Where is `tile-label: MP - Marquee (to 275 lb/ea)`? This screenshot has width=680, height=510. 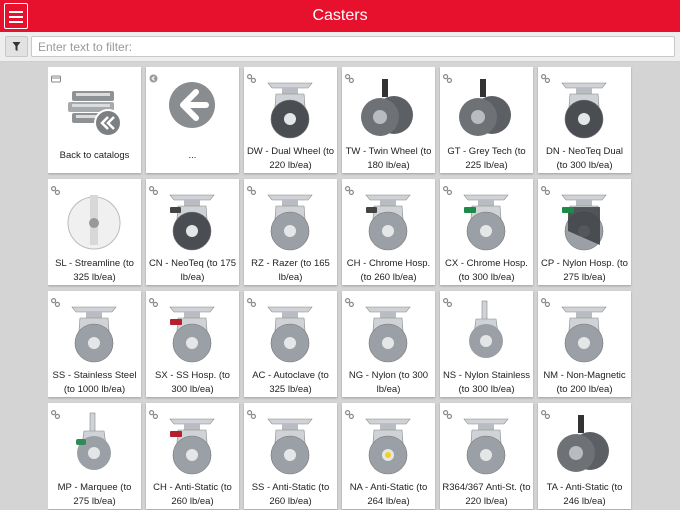 tile-label: MP - Marquee (to 275 lb/ea) is located at coordinates (94, 494).